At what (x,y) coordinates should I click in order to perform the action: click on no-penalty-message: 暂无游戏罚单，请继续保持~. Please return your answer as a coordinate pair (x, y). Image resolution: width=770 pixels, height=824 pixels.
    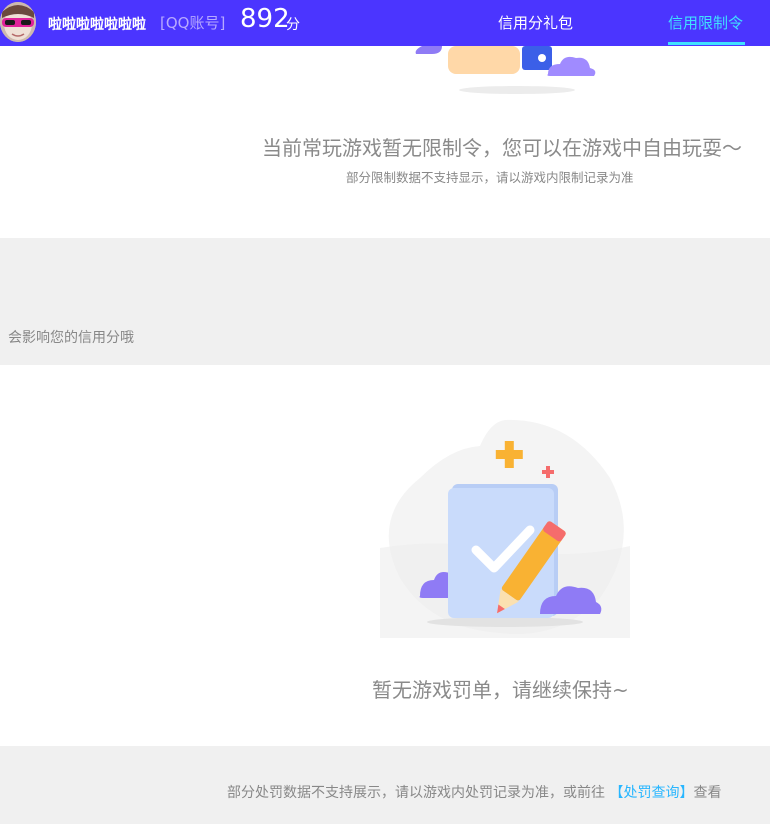
    Looking at the image, I should click on (500, 690).